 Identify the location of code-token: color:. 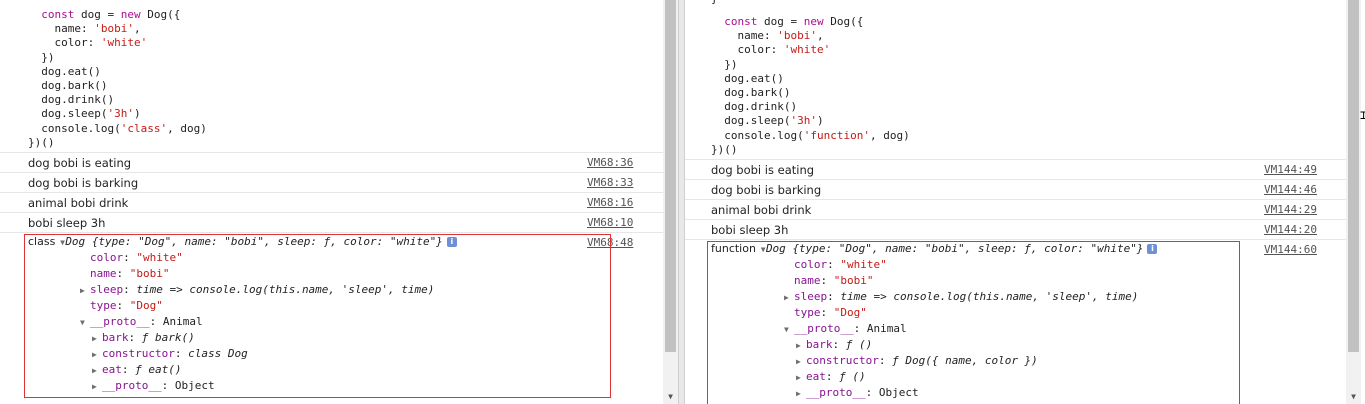
(760, 50).